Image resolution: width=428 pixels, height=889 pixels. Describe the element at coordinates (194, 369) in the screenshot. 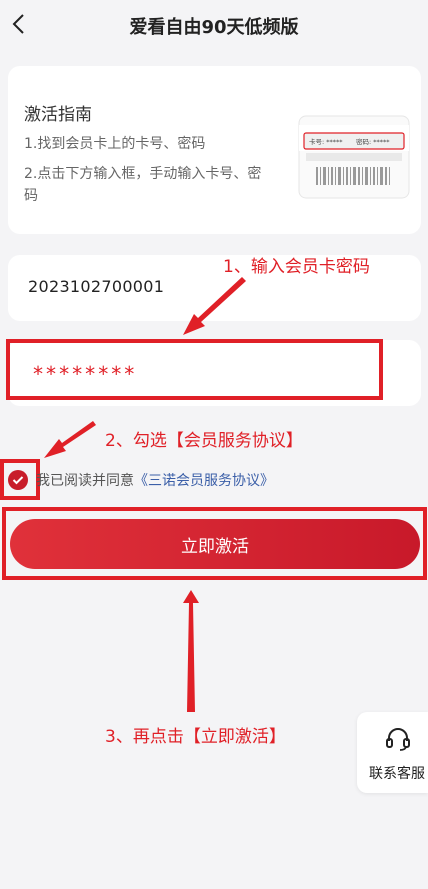

I see `password-highlight-box` at that location.